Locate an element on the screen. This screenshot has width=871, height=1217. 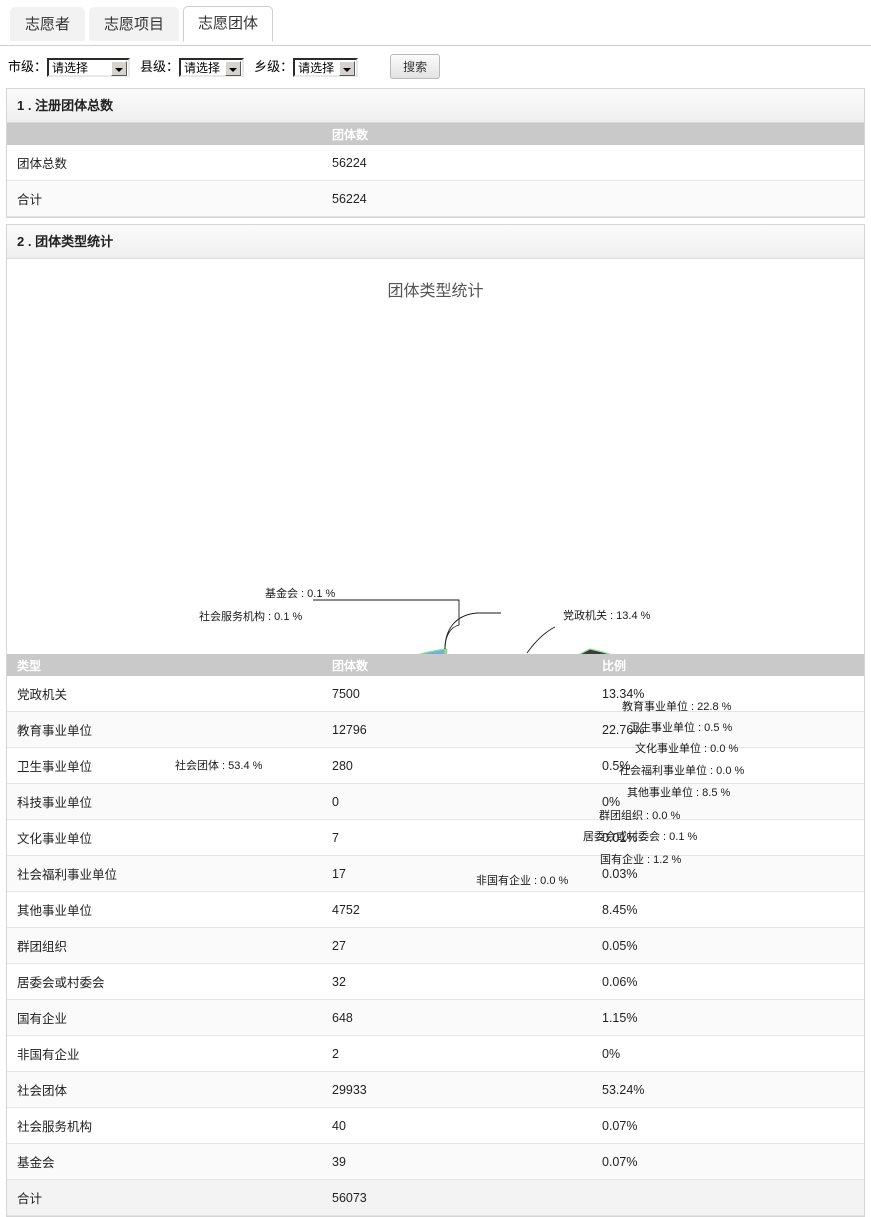
row-value: 56224 is located at coordinates (593, 198).